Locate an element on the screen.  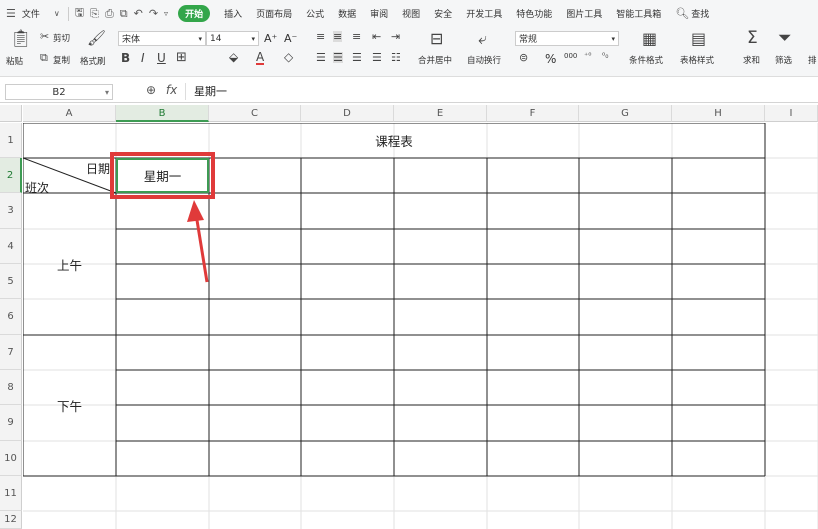
annotation-overlay is located at coordinates (198, 241).